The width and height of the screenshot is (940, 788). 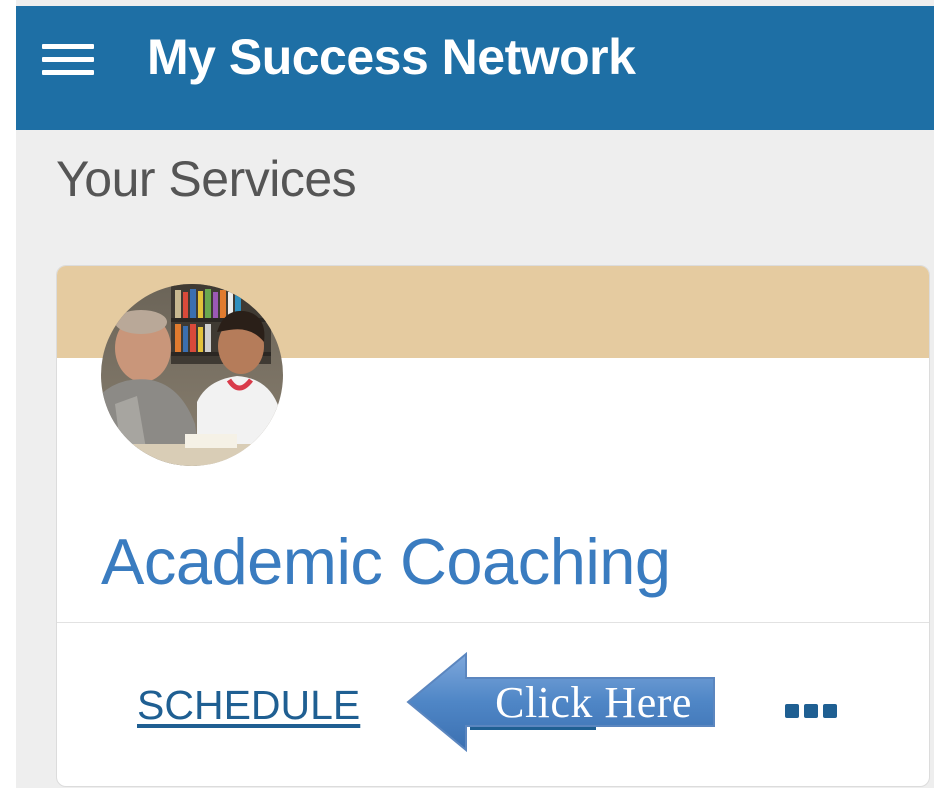 What do you see at coordinates (593, 702) in the screenshot?
I see `callout-text: Click Here` at bounding box center [593, 702].